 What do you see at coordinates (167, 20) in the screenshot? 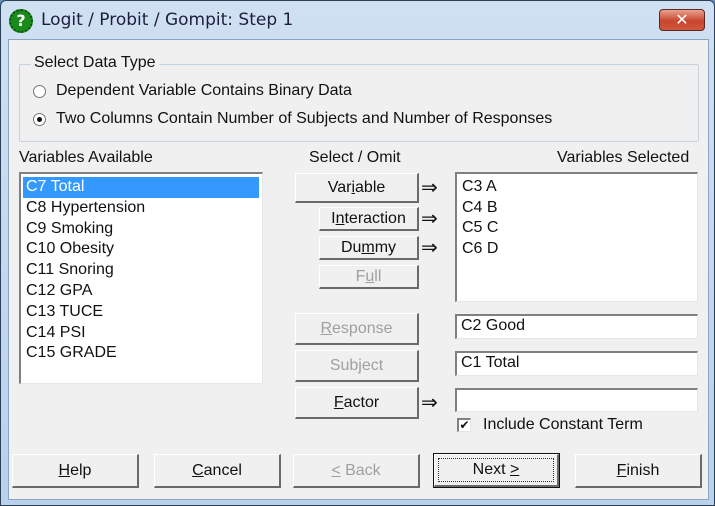
I see `window-title: Logit / Probit / Gompit: Step 1` at bounding box center [167, 20].